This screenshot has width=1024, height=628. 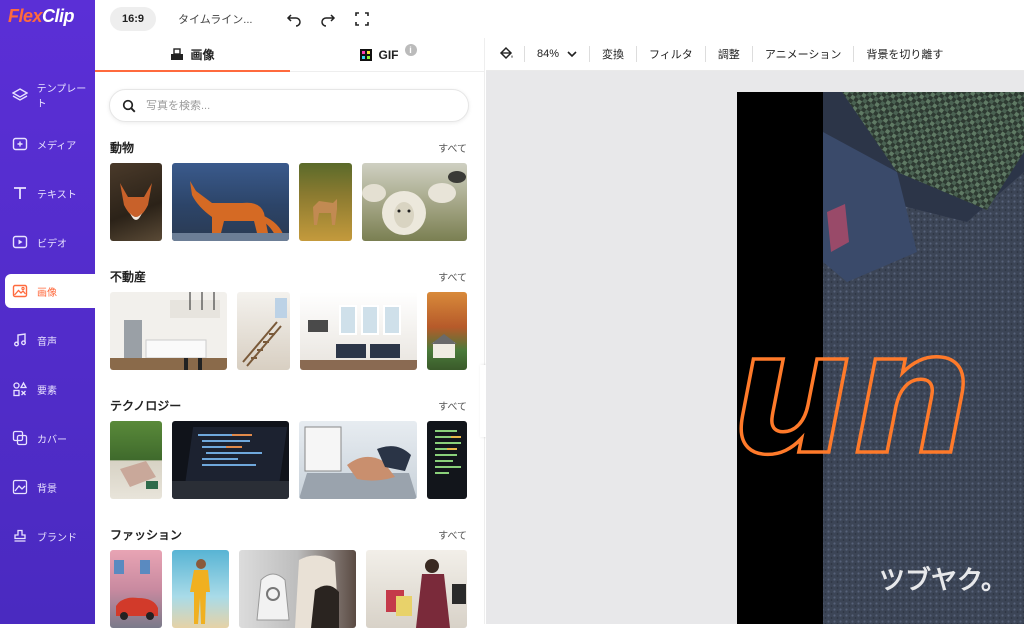 I want to click on info-icon: i, so click(x=410, y=50).